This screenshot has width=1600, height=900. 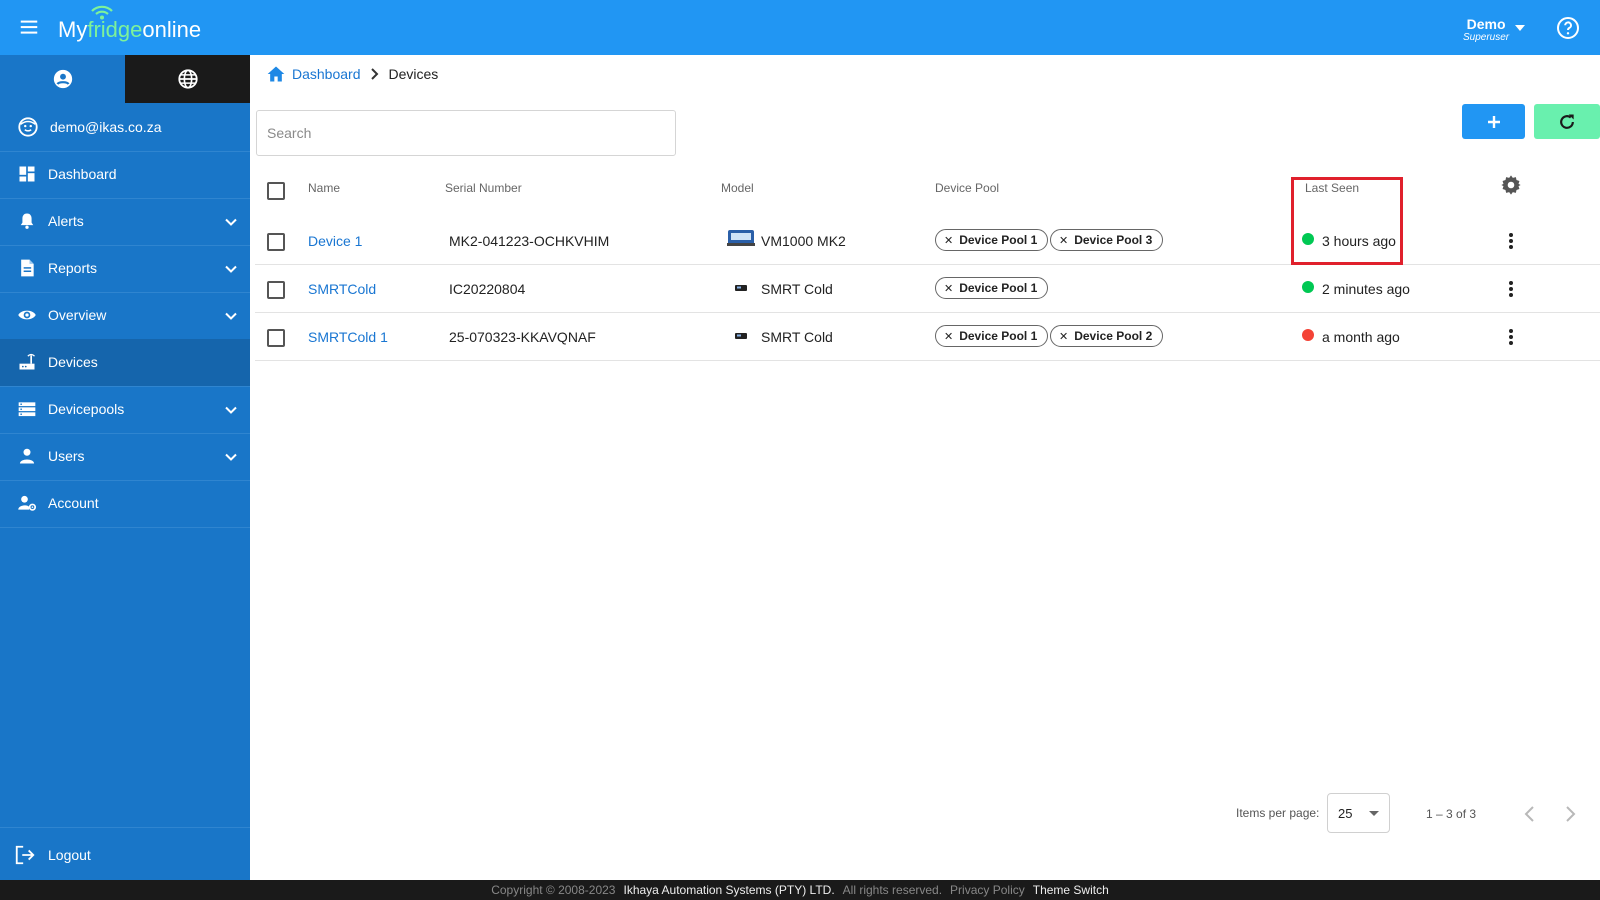 What do you see at coordinates (27, 409) in the screenshot?
I see `storage-icon` at bounding box center [27, 409].